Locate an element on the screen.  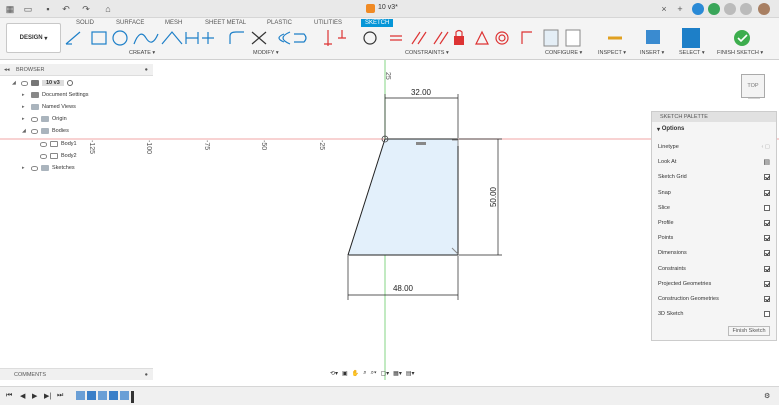
settings-gear-icon: ⚙ is located at coordinates (767, 396).